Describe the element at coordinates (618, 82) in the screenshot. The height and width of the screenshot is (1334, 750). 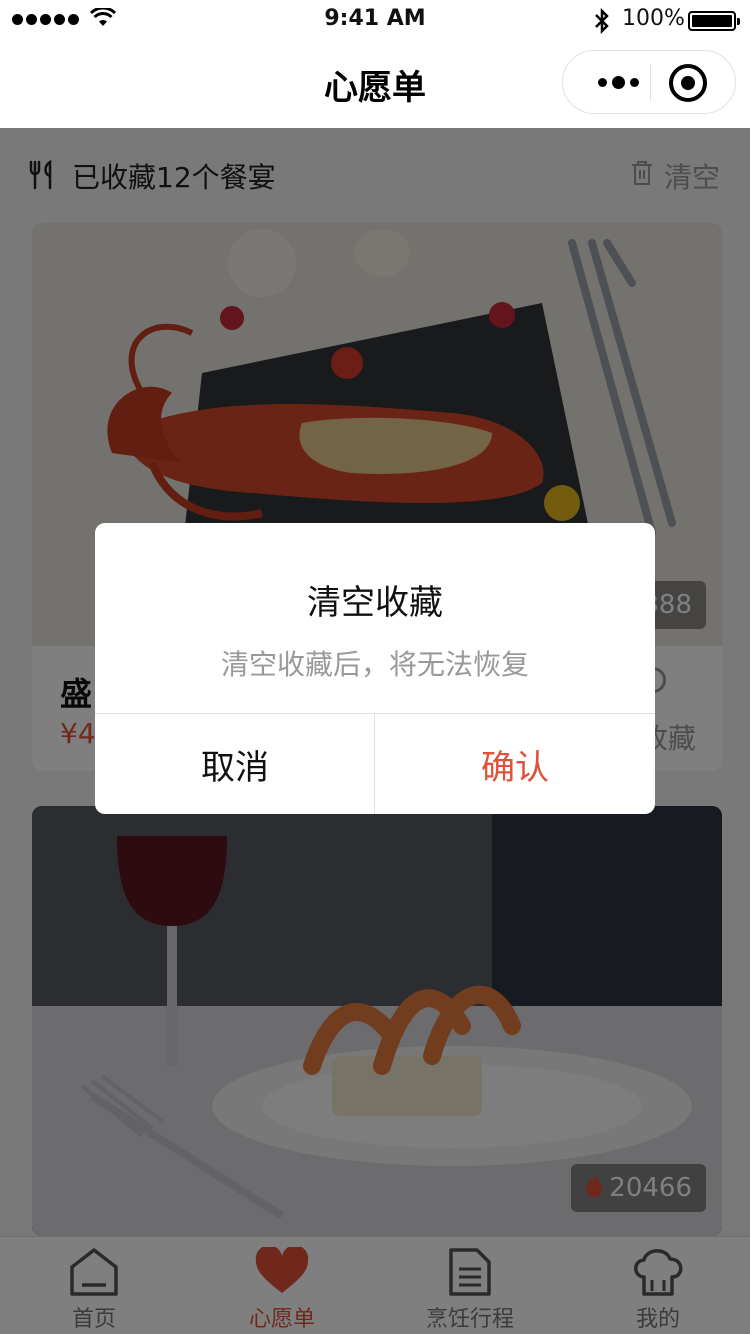
I see `more-icon` at that location.